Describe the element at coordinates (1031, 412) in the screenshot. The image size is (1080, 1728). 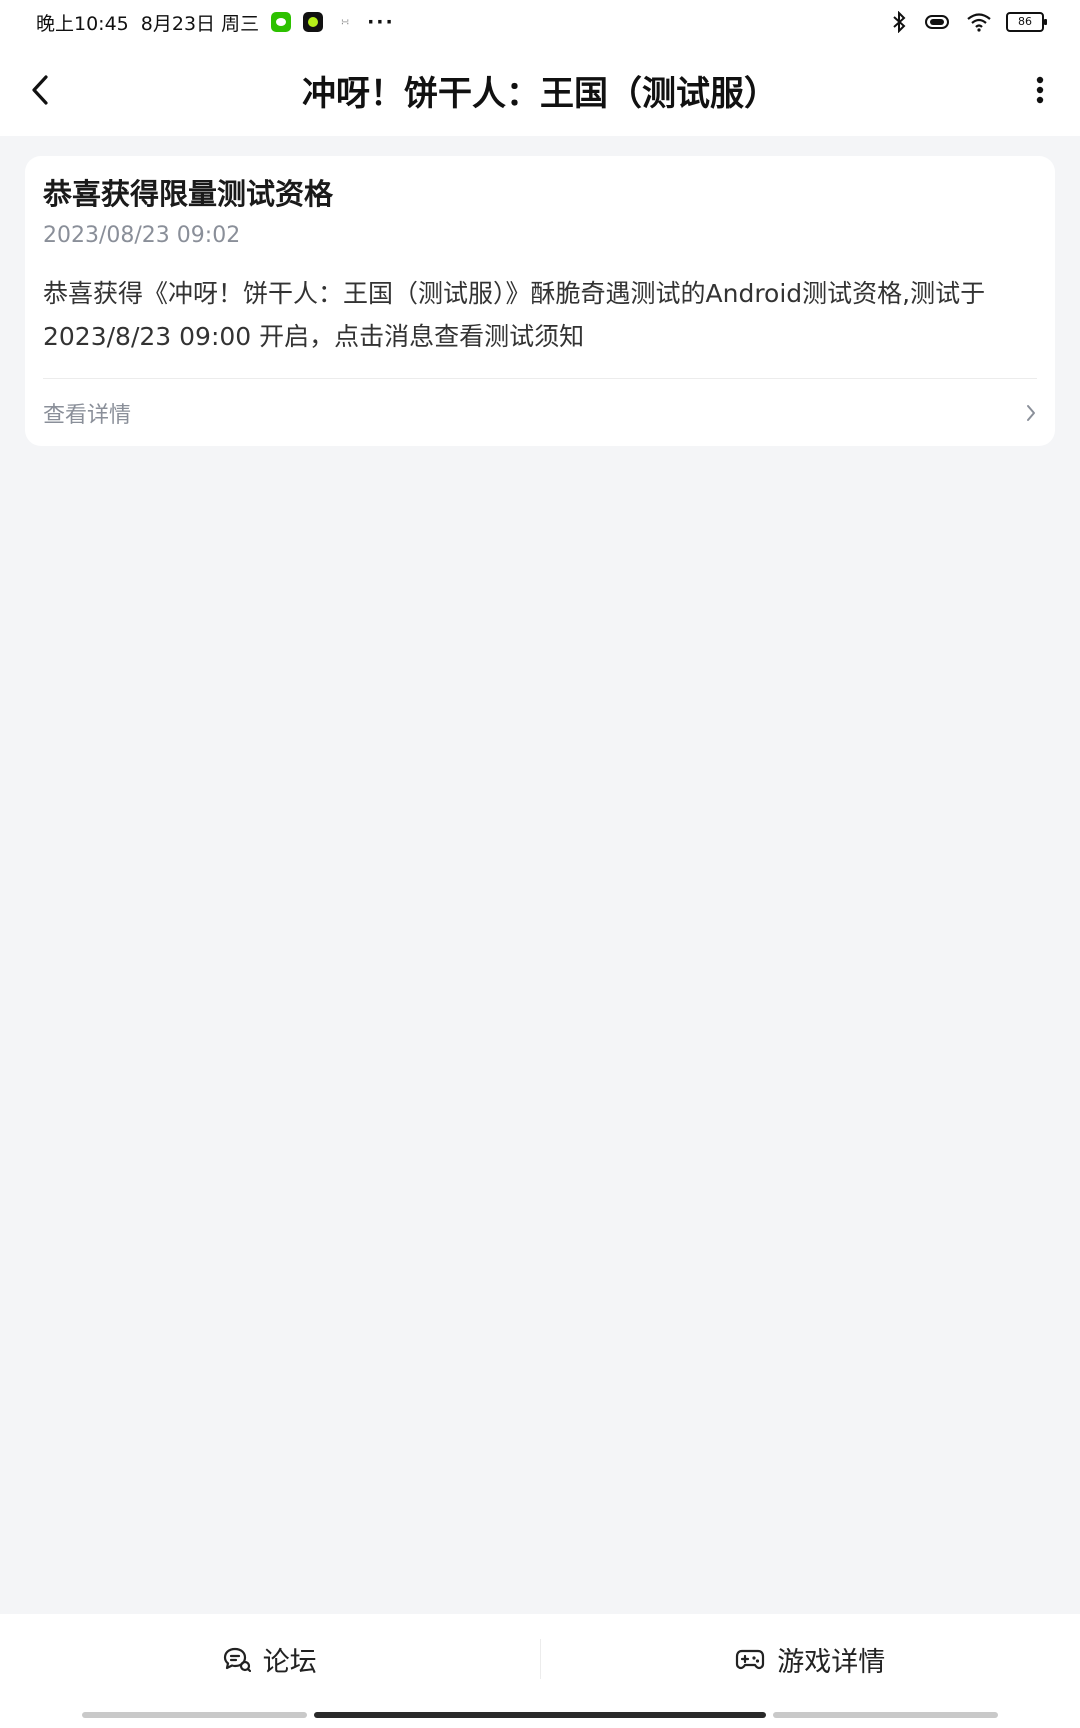
I see `chevron-right-icon` at that location.